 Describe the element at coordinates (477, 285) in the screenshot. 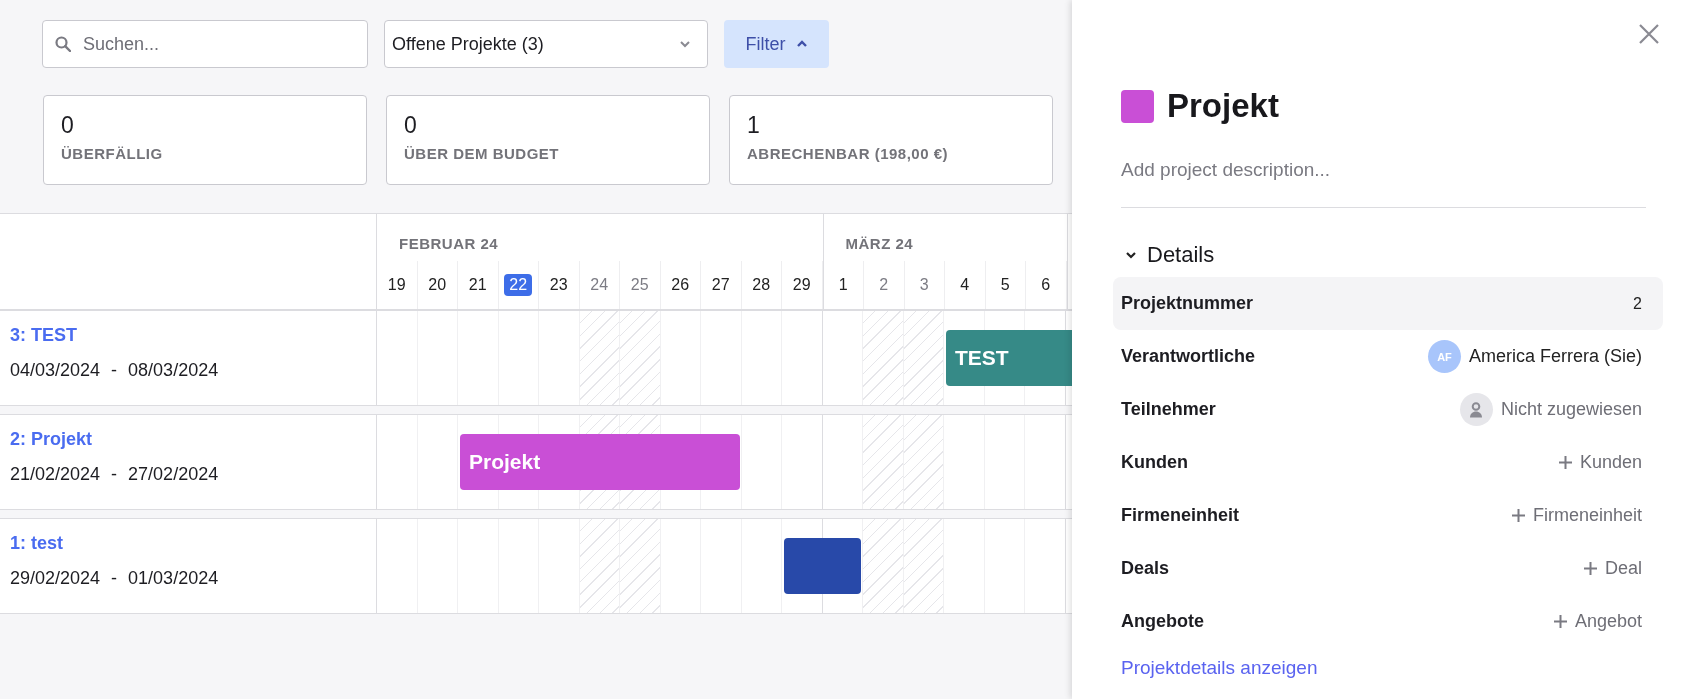

I see `day-number: 21` at that location.